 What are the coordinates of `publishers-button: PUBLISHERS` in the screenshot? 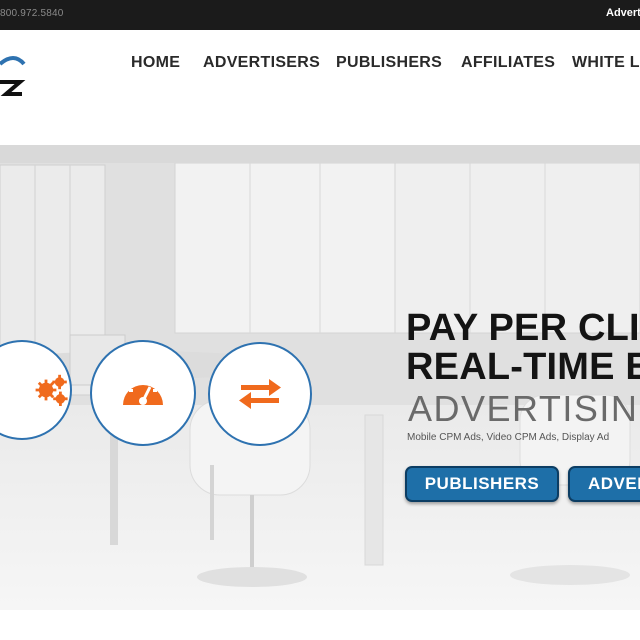 It's located at (482, 484).